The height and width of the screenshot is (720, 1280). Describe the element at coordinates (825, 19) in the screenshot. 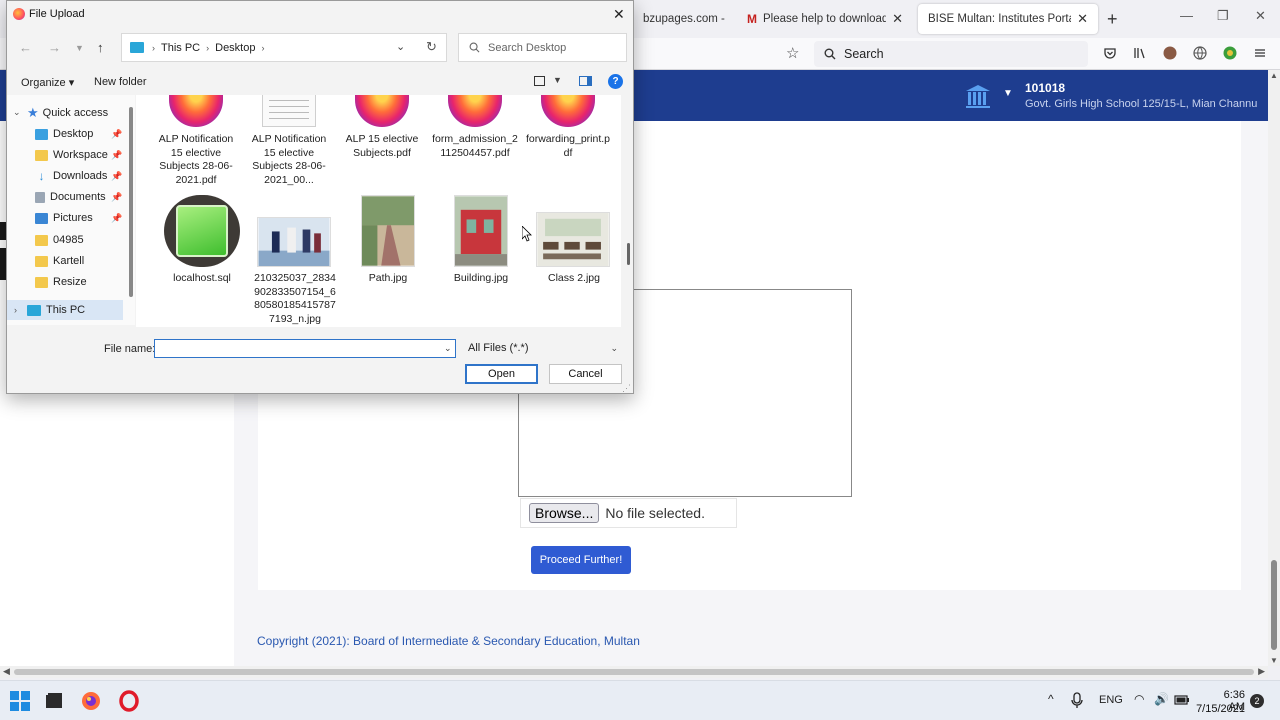

I see `tab-gmail: M Please help to download the r ✕` at that location.